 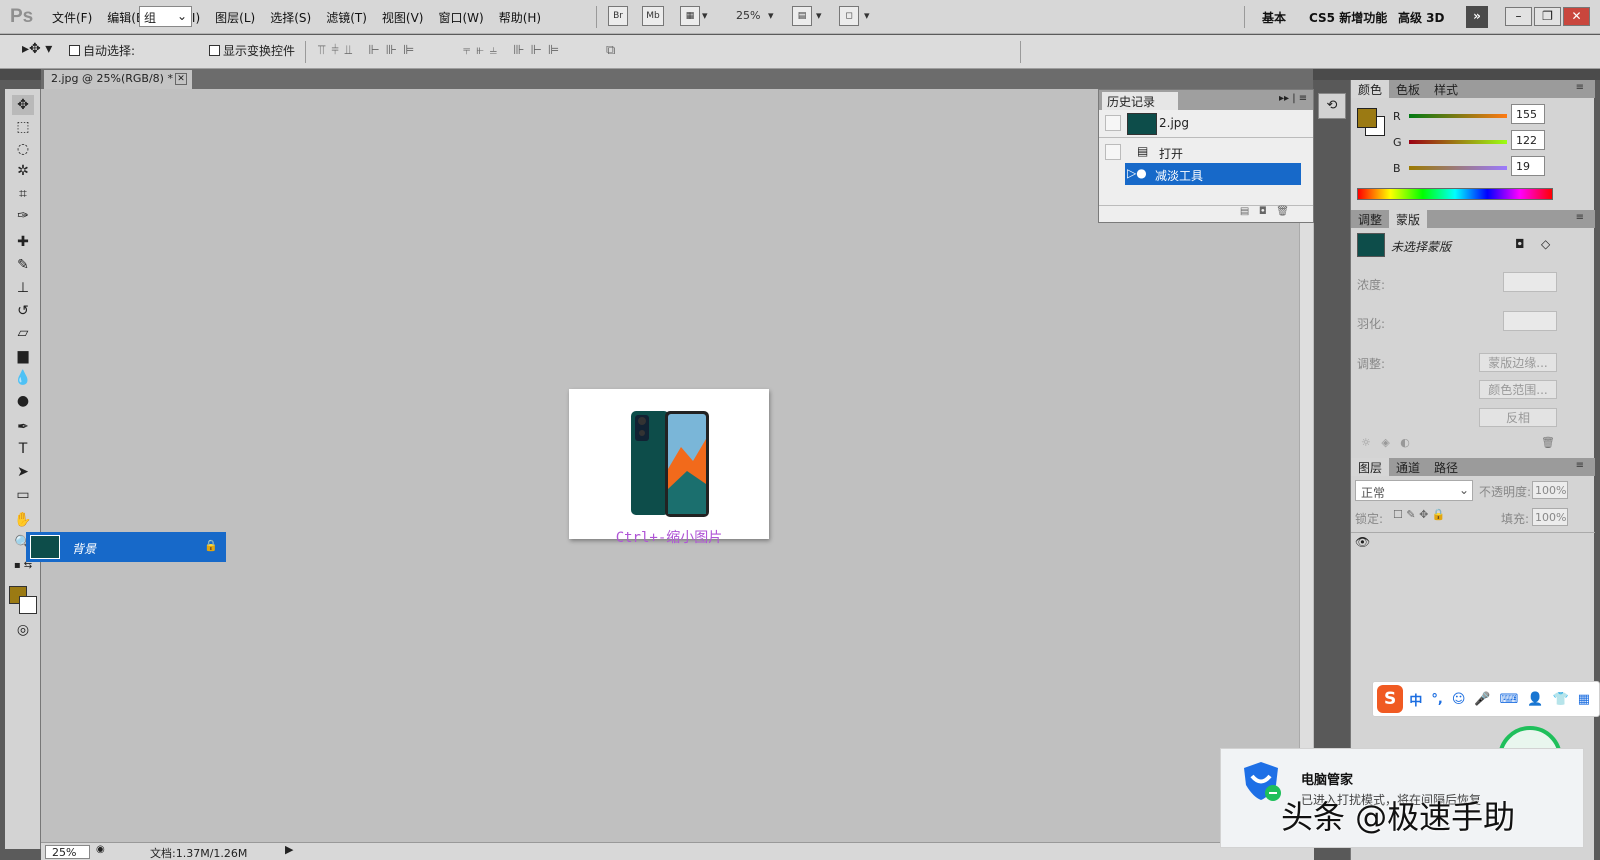 I want to click on ime-mode: 中, so click(x=1415, y=699).